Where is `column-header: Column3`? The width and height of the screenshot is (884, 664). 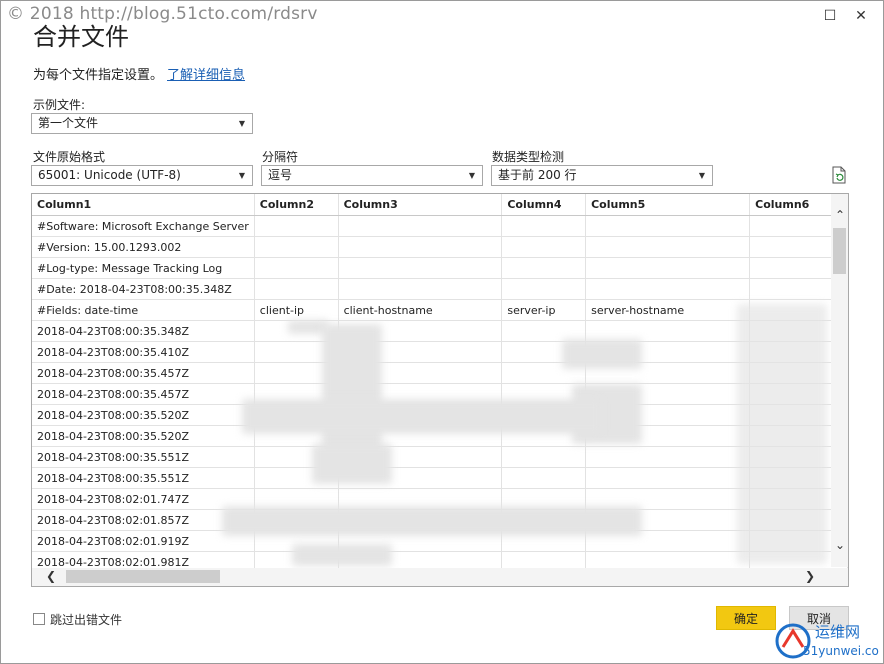 column-header: Column3 is located at coordinates (420, 205).